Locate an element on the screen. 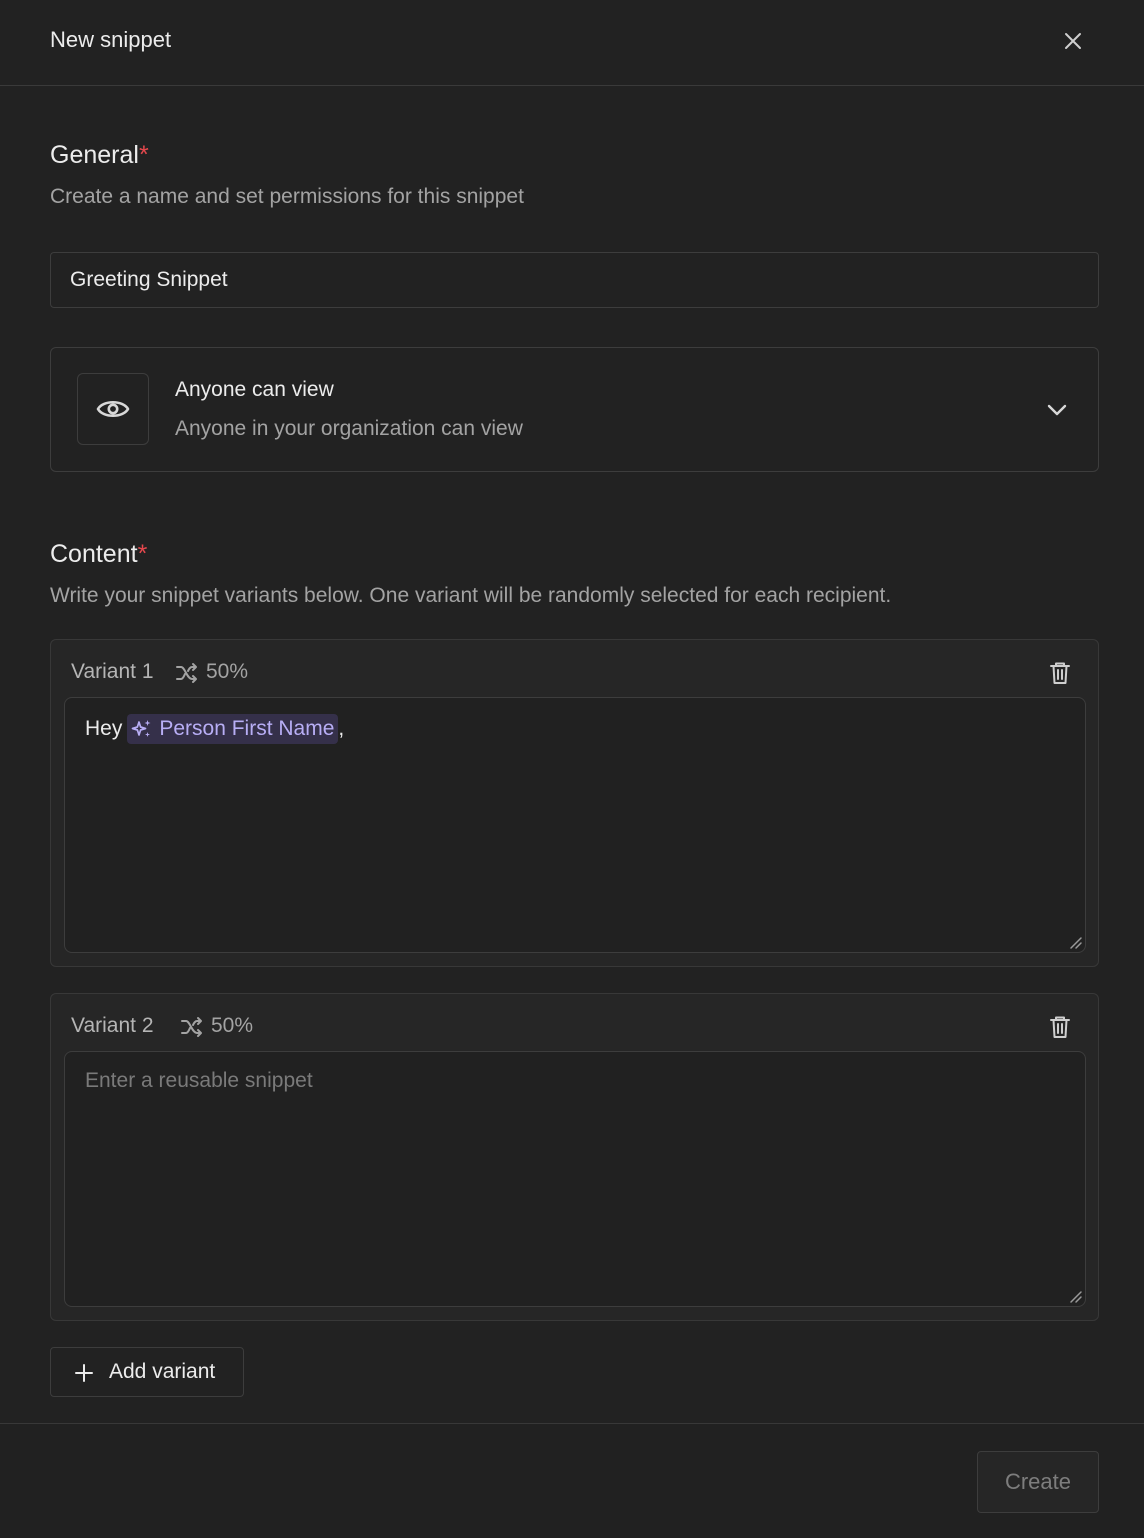 This screenshot has height=1538, width=1144. snippet-name-input is located at coordinates (574, 280).